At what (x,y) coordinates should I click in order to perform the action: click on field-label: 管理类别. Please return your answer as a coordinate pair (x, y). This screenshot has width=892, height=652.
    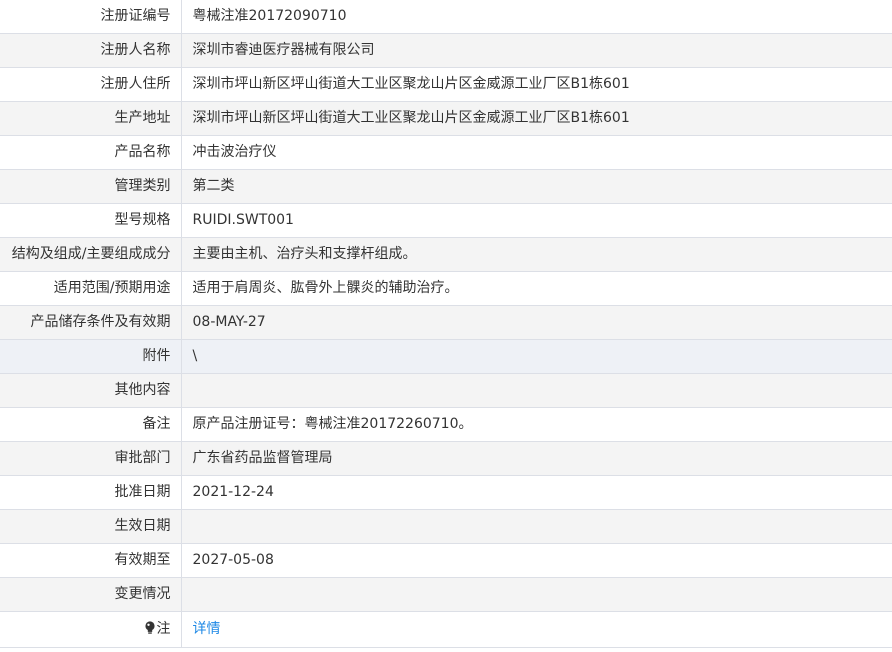
    Looking at the image, I should click on (91, 186).